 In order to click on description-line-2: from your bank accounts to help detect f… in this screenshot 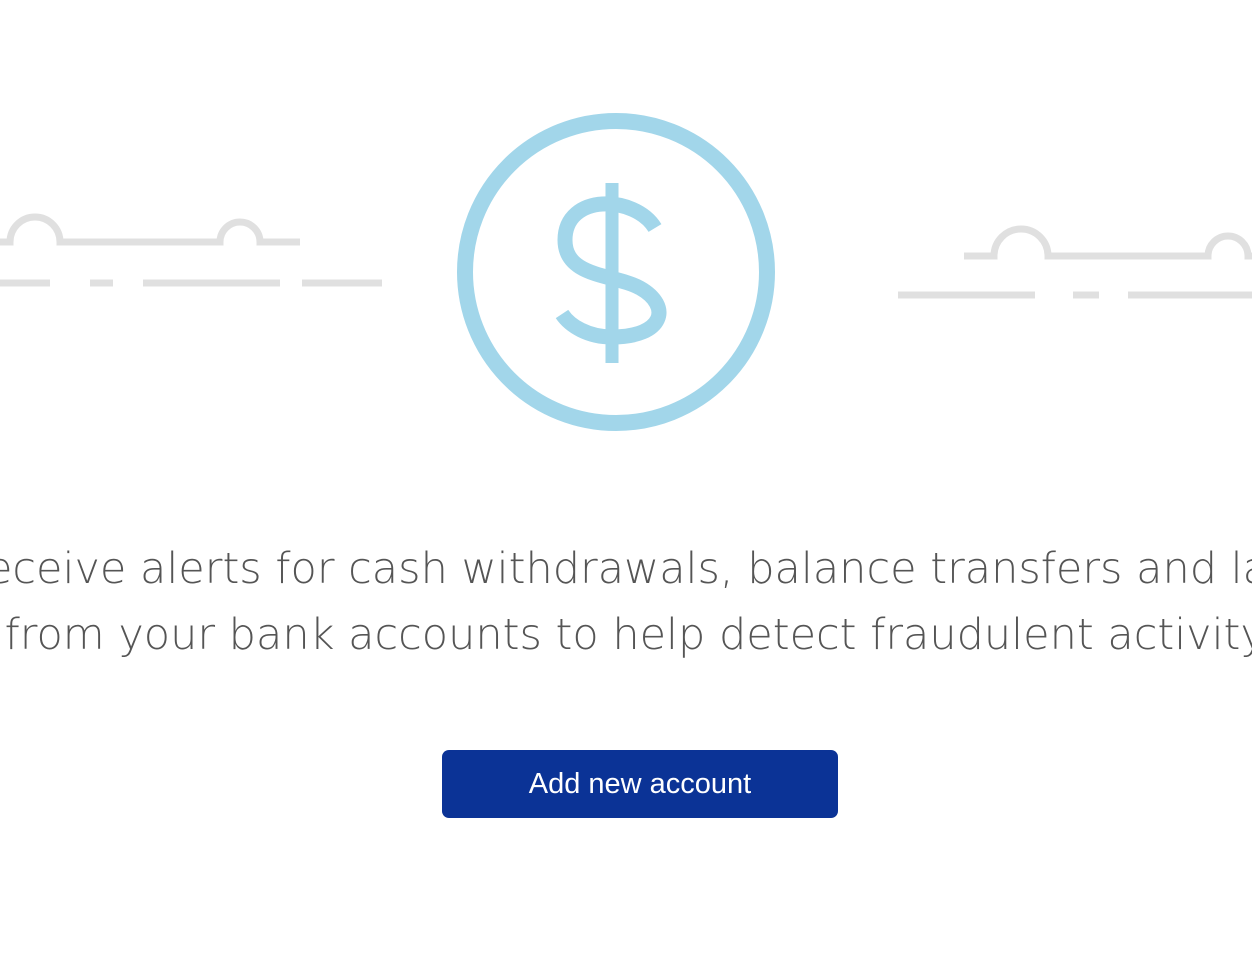, I will do `click(628, 635)`.